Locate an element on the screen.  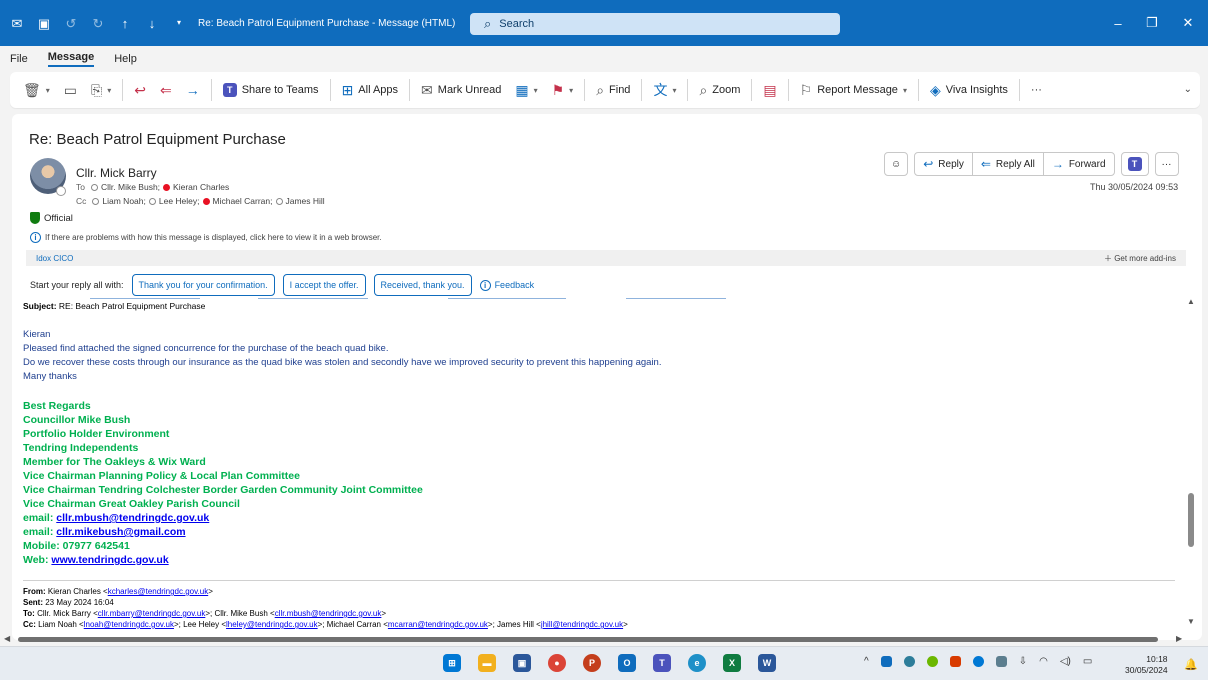
forward-ribbon-button: → is located at coordinates (193, 90).